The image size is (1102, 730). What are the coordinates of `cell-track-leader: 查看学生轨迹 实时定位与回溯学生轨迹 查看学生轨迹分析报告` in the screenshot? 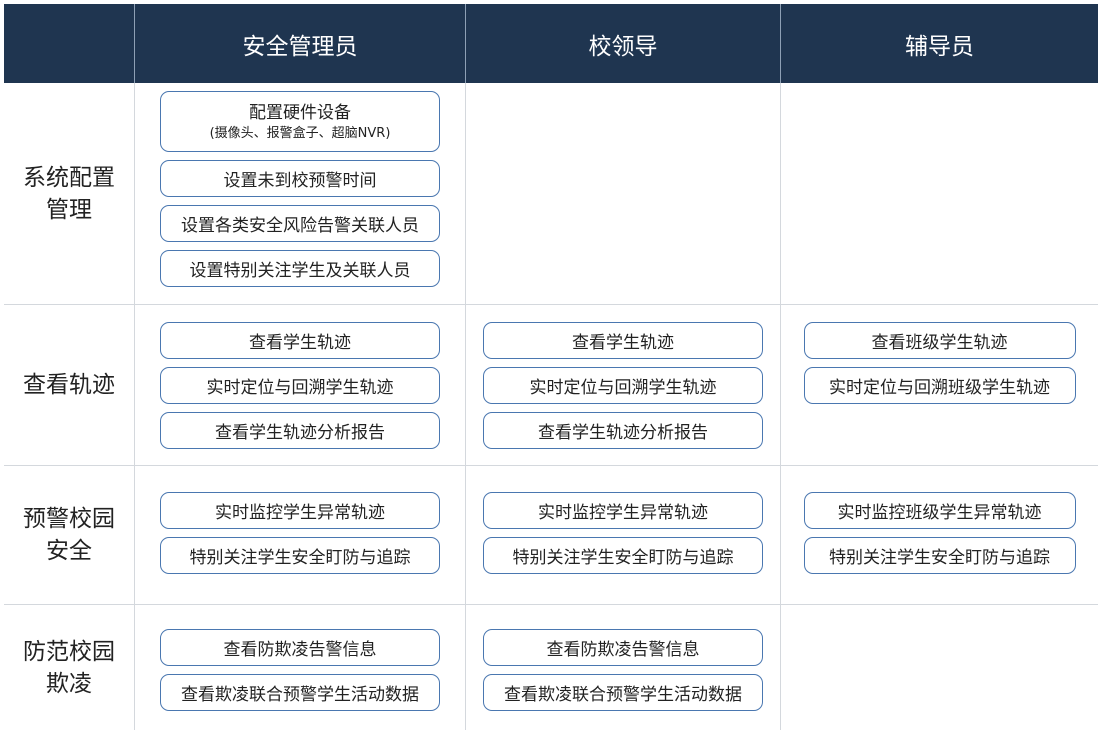 It's located at (623, 385).